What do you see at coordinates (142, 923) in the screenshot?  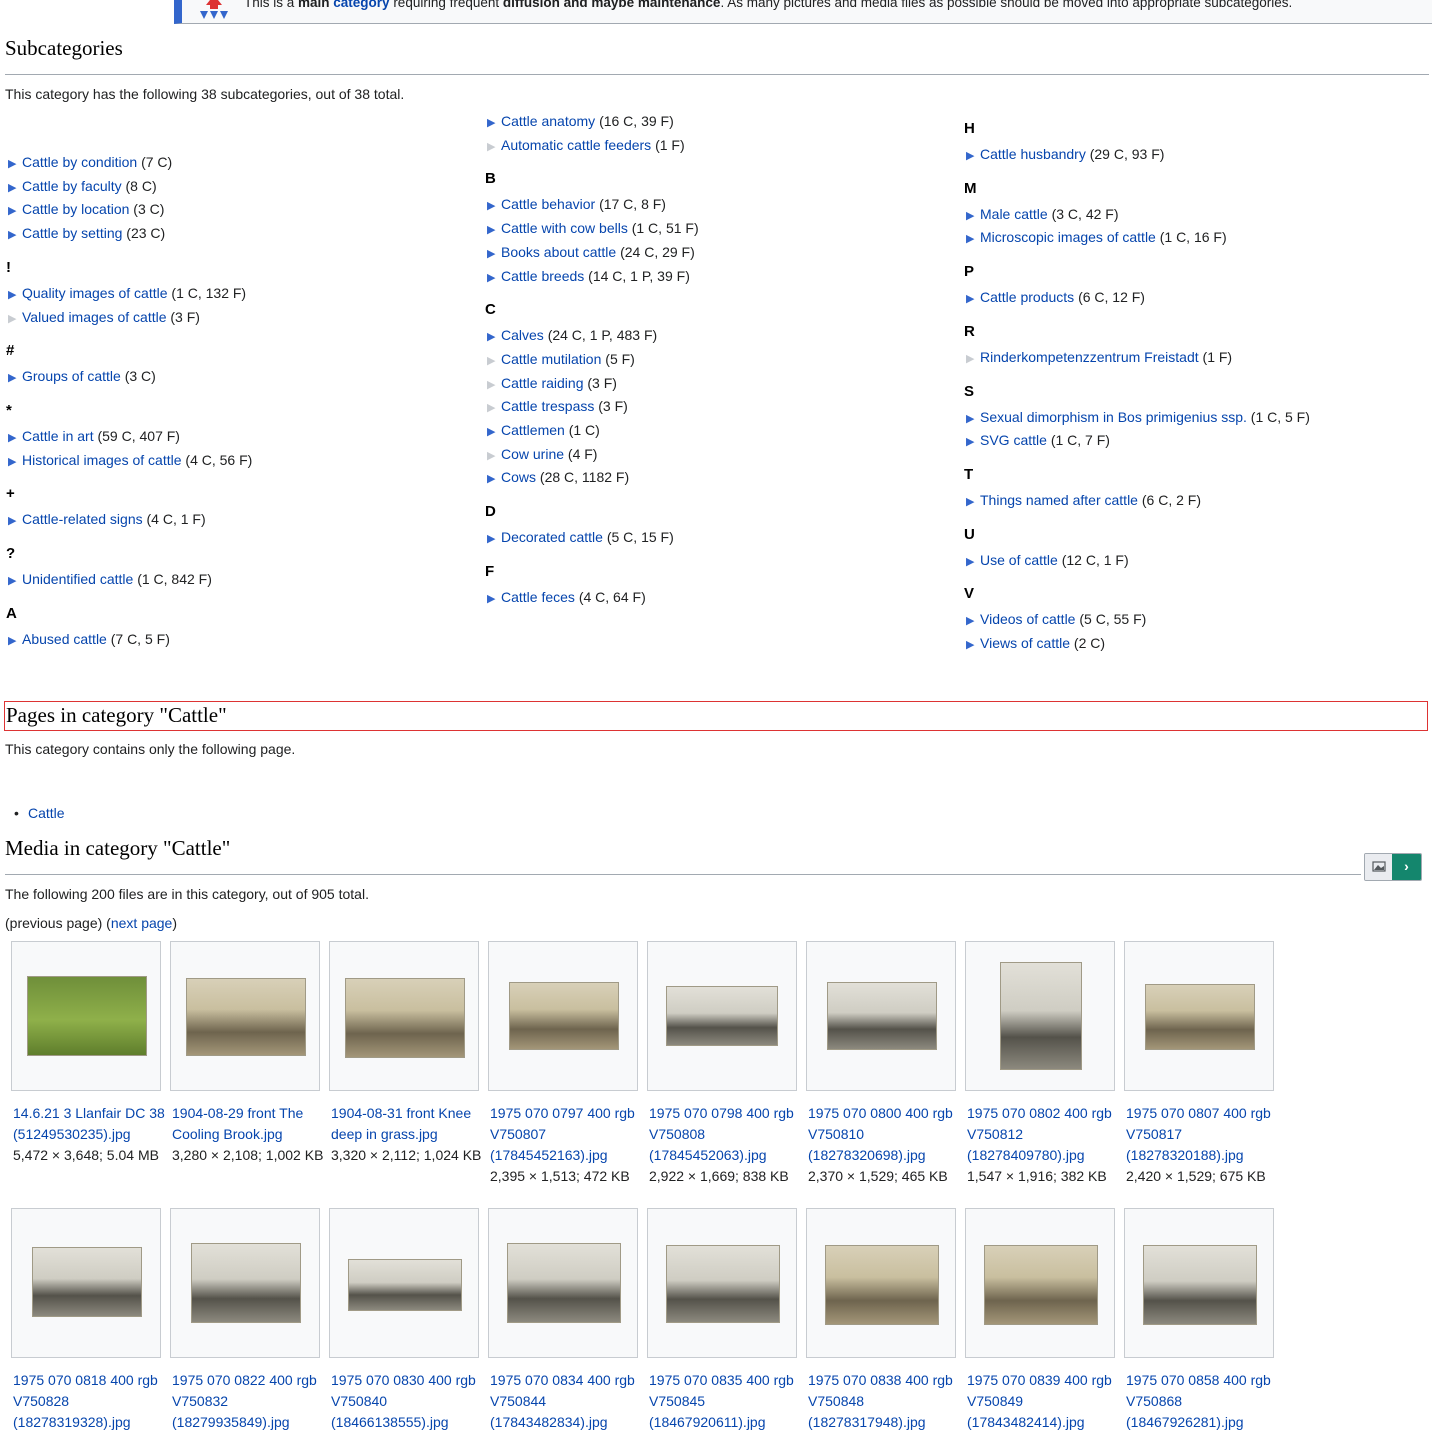 I see `next-page-link: next page` at bounding box center [142, 923].